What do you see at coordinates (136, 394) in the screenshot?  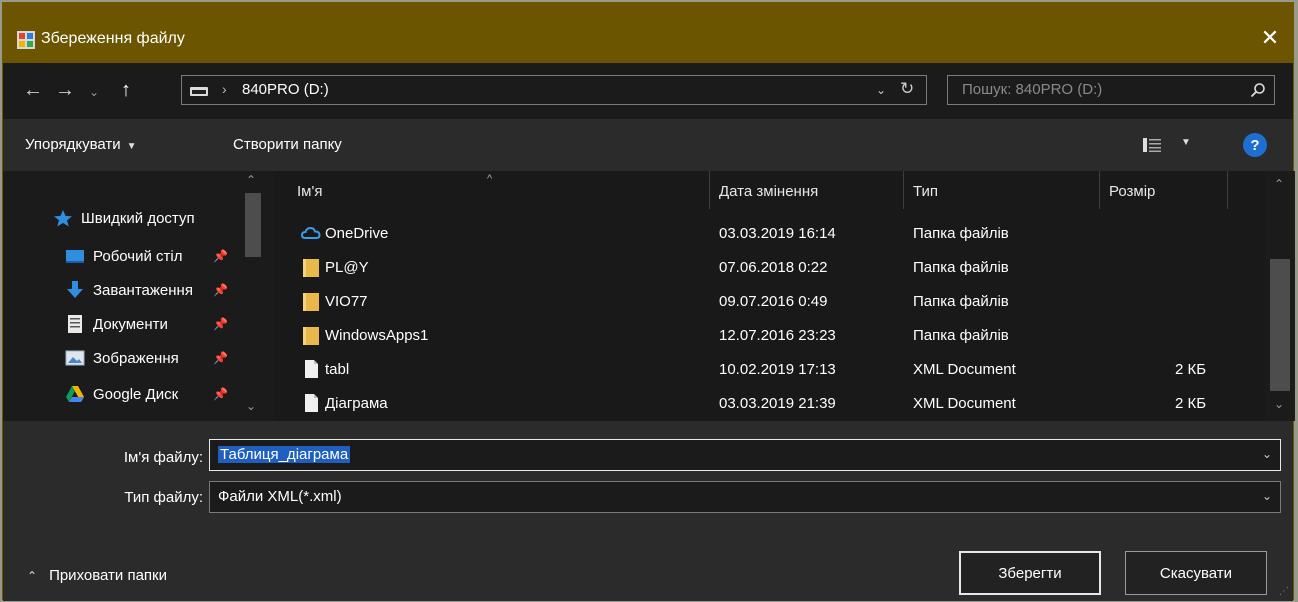 I see `sidebar-item-label: Google Диск` at bounding box center [136, 394].